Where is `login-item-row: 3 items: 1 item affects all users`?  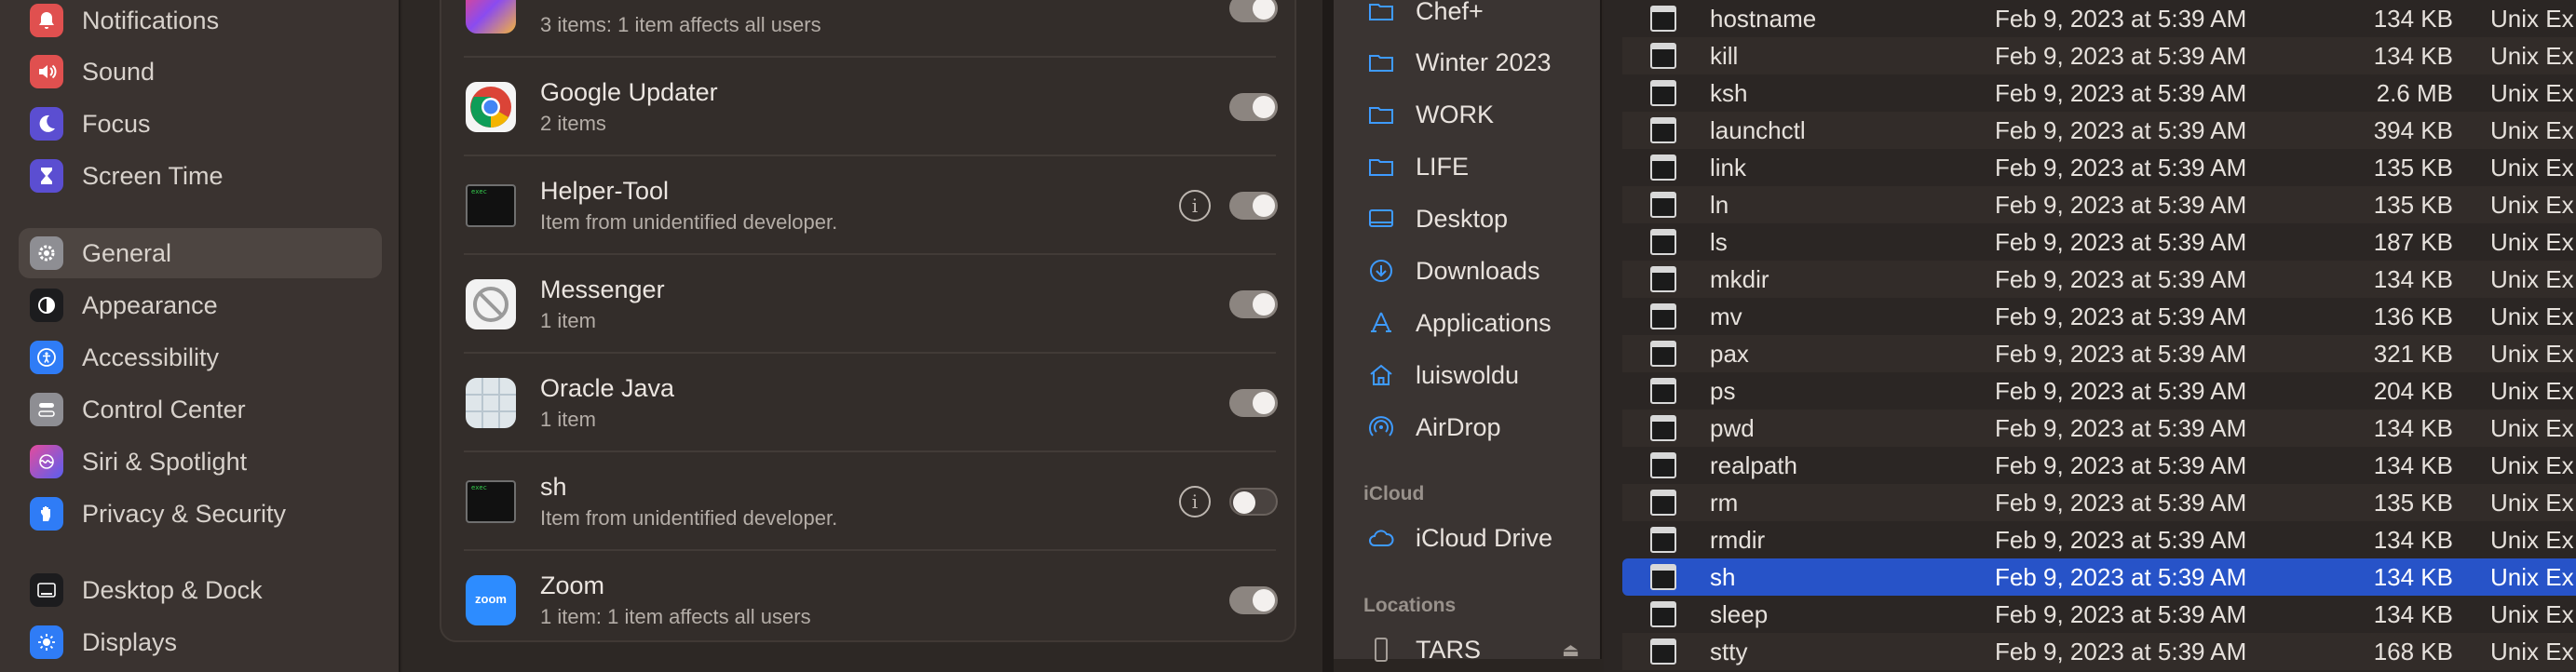 login-item-row: 3 items: 1 item affects all users is located at coordinates (868, 29).